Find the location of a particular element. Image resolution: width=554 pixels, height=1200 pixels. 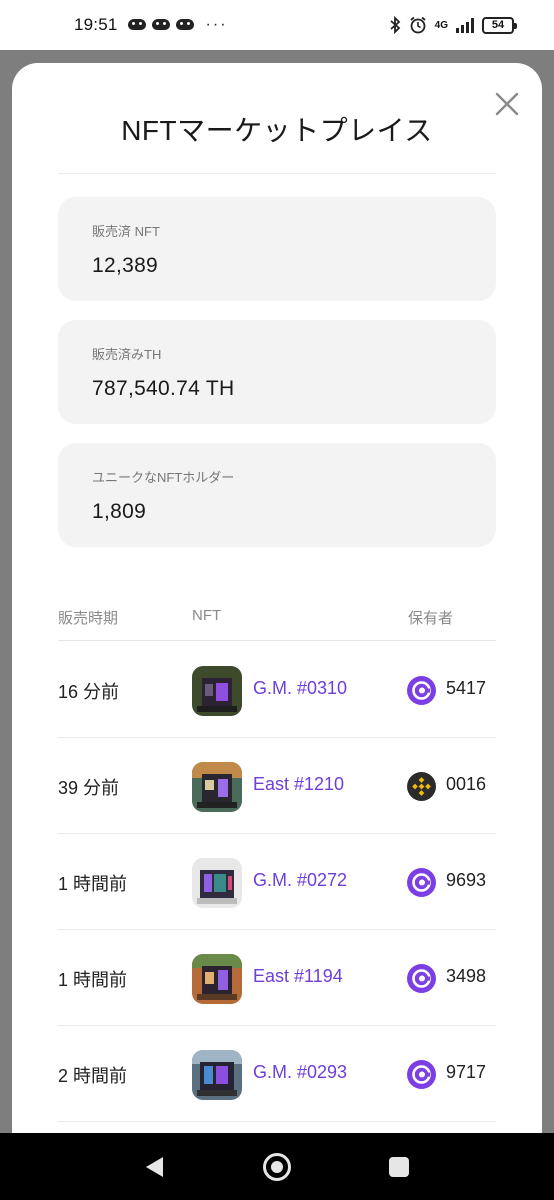

home-icon is located at coordinates (277, 1167).